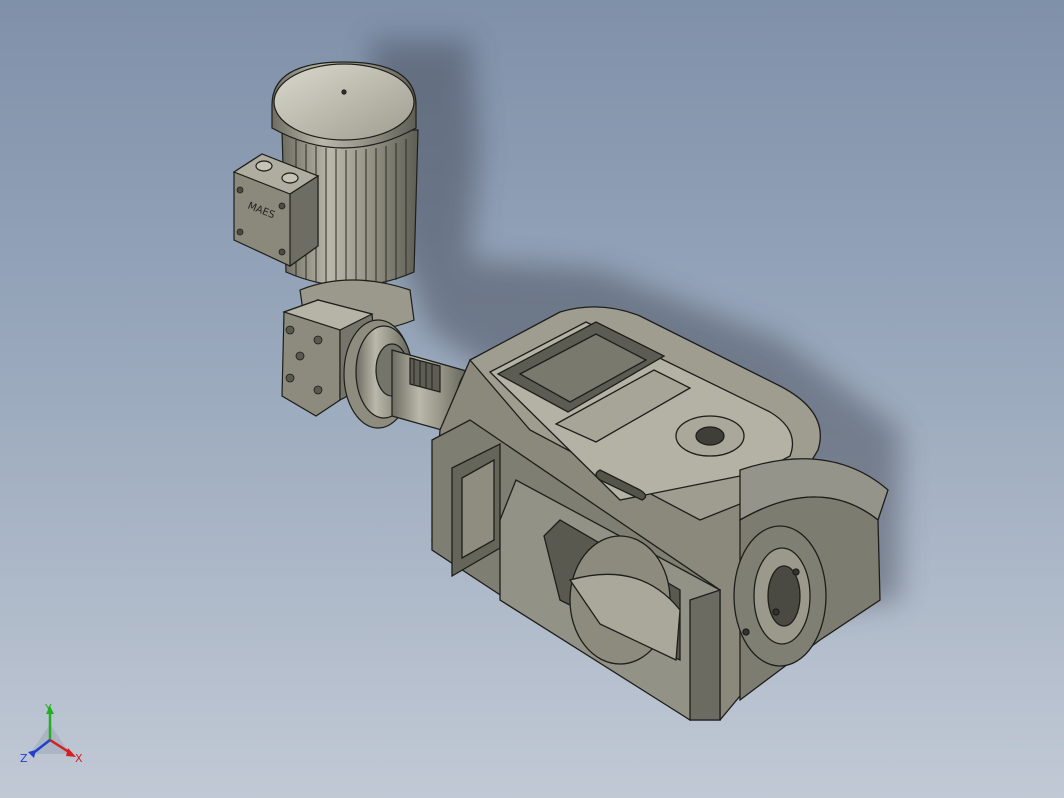  I want to click on y-axis-label: Y, so click(48, 708).